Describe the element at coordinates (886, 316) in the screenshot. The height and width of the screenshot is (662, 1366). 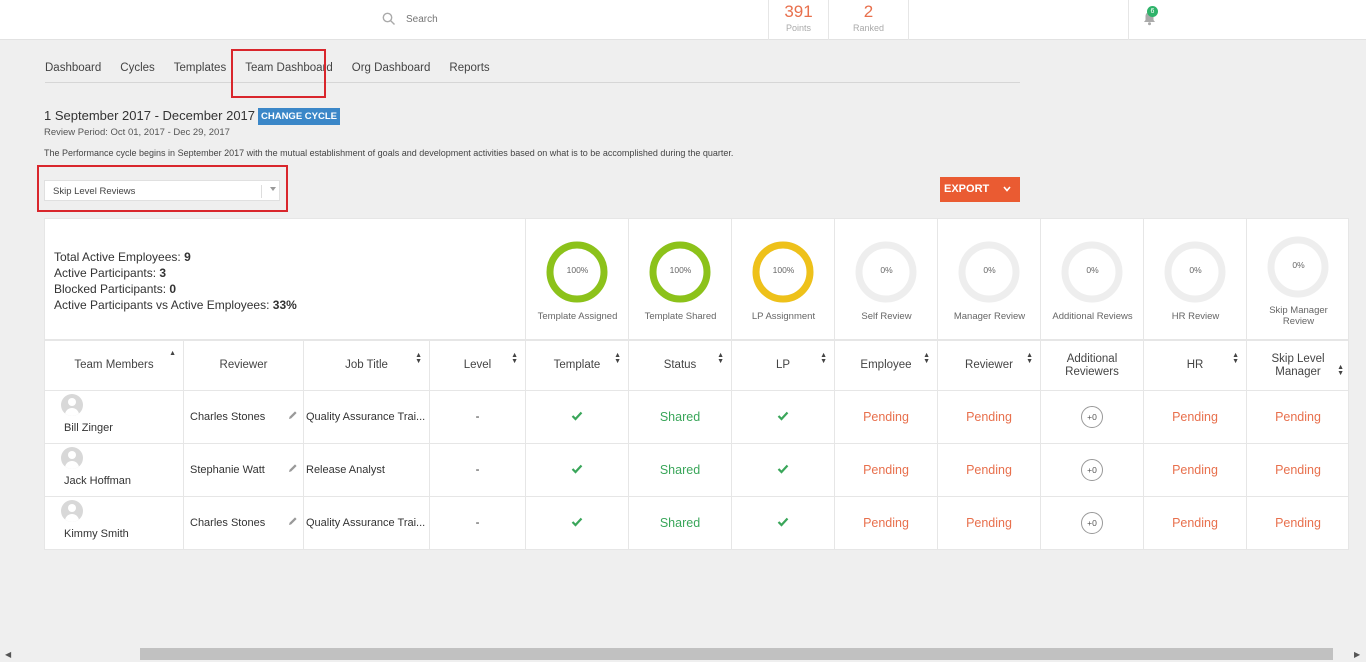
I see `donut-label: Self Review` at that location.